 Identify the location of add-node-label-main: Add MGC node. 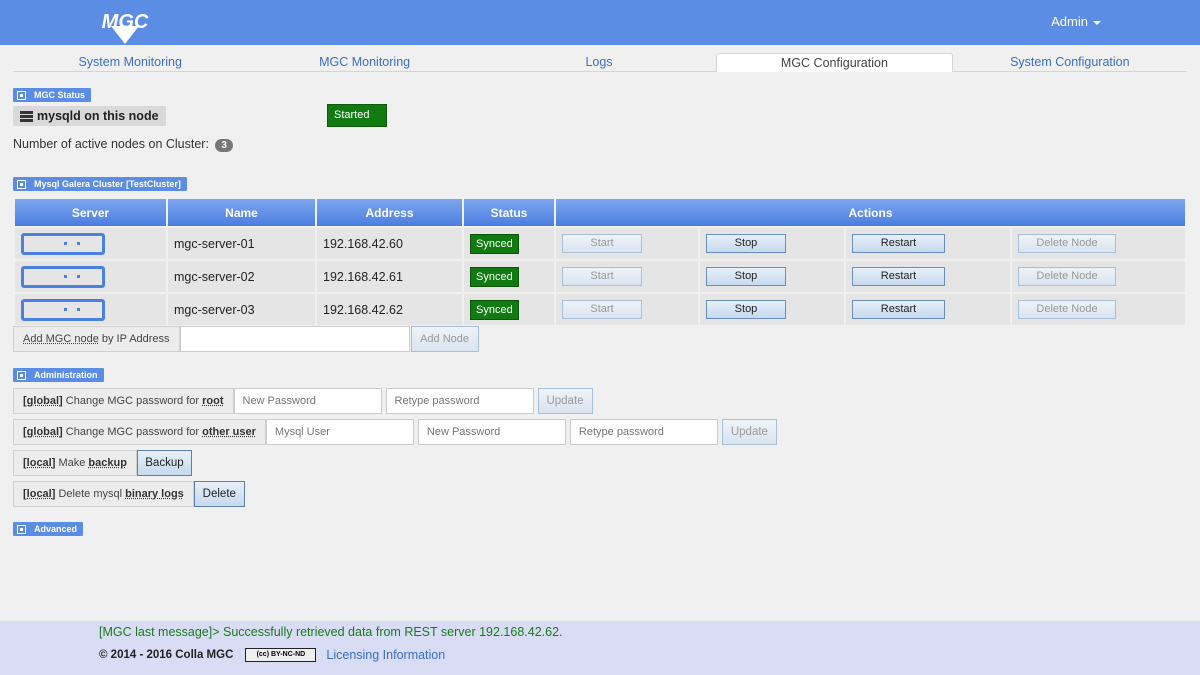
(61, 339).